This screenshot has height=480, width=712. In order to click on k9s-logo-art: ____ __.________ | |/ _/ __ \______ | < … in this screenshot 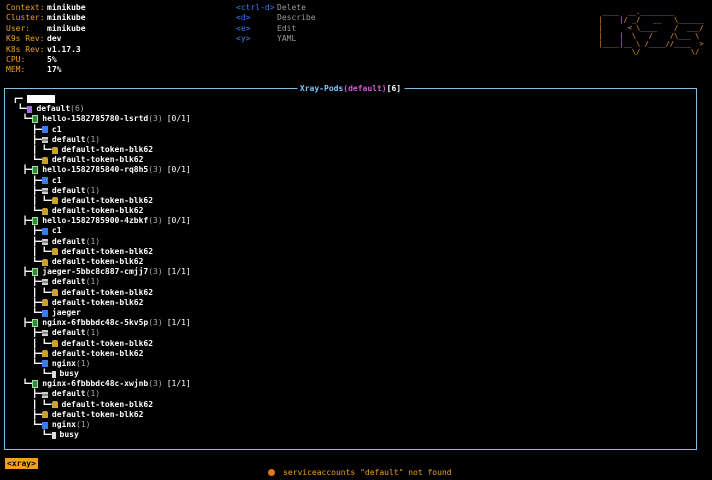, I will do `click(651, 32)`.